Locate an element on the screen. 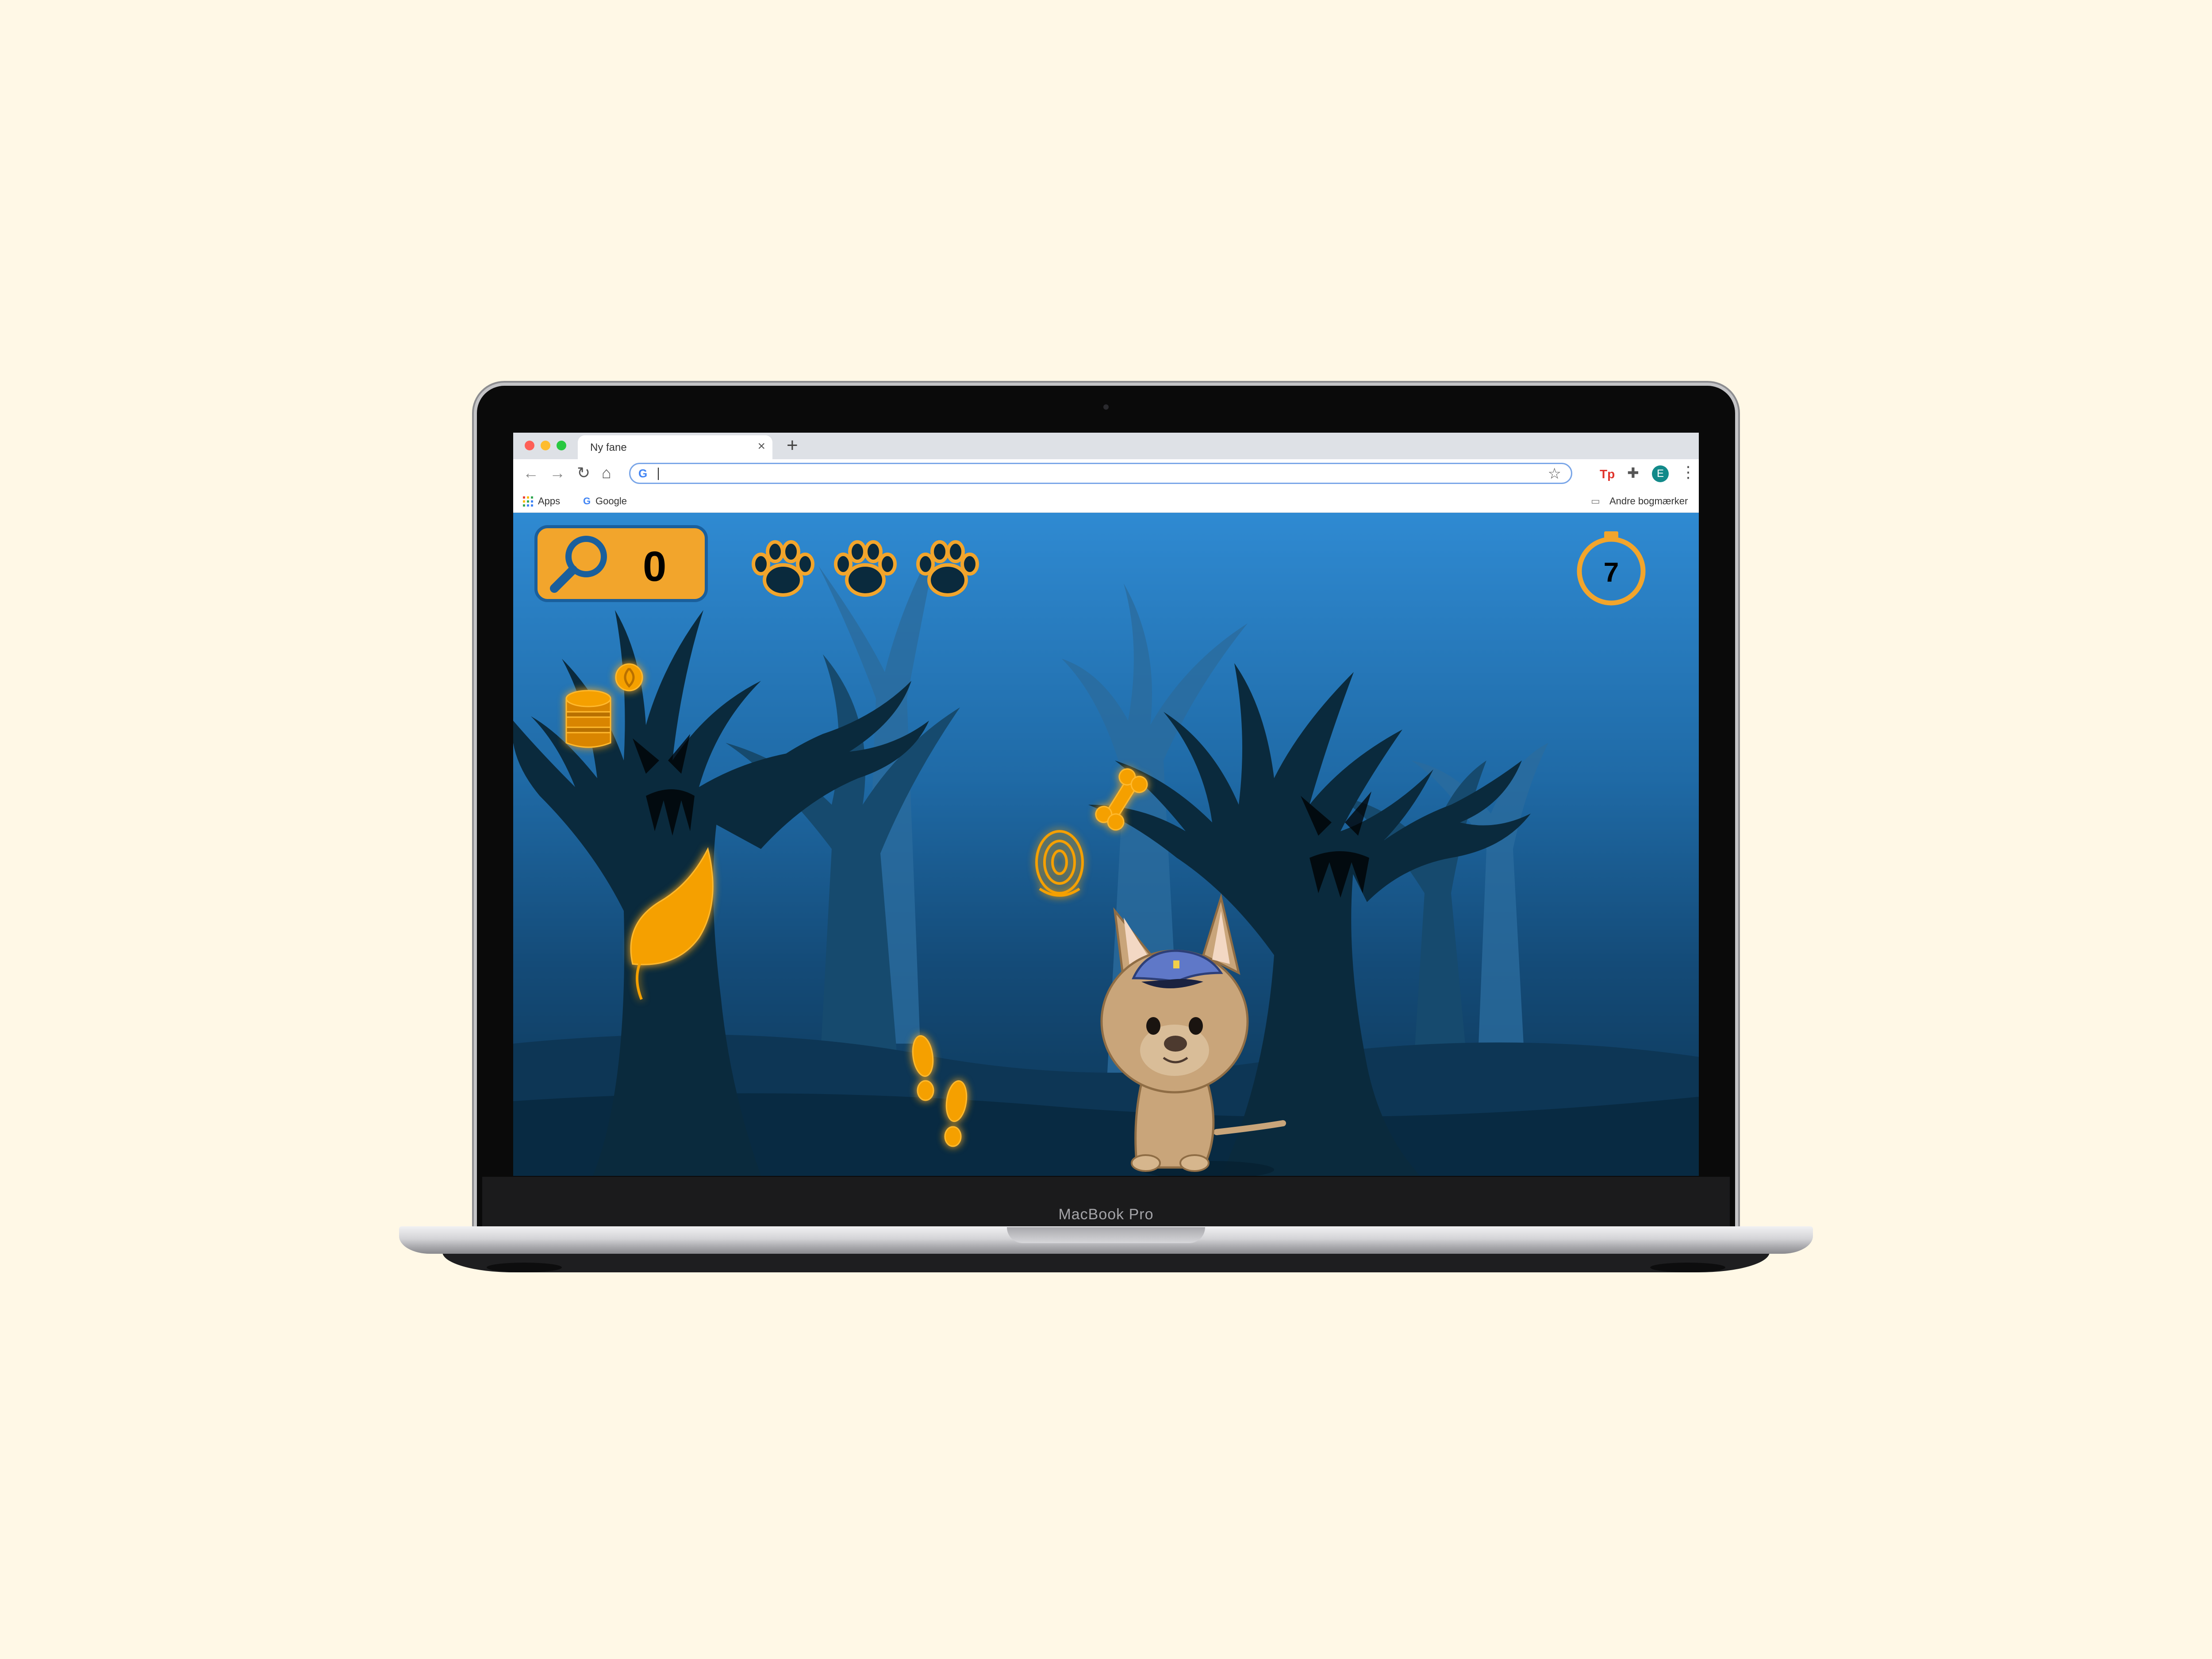 Image resolution: width=2212 pixels, height=1659 pixels. webcam is located at coordinates (1106, 407).